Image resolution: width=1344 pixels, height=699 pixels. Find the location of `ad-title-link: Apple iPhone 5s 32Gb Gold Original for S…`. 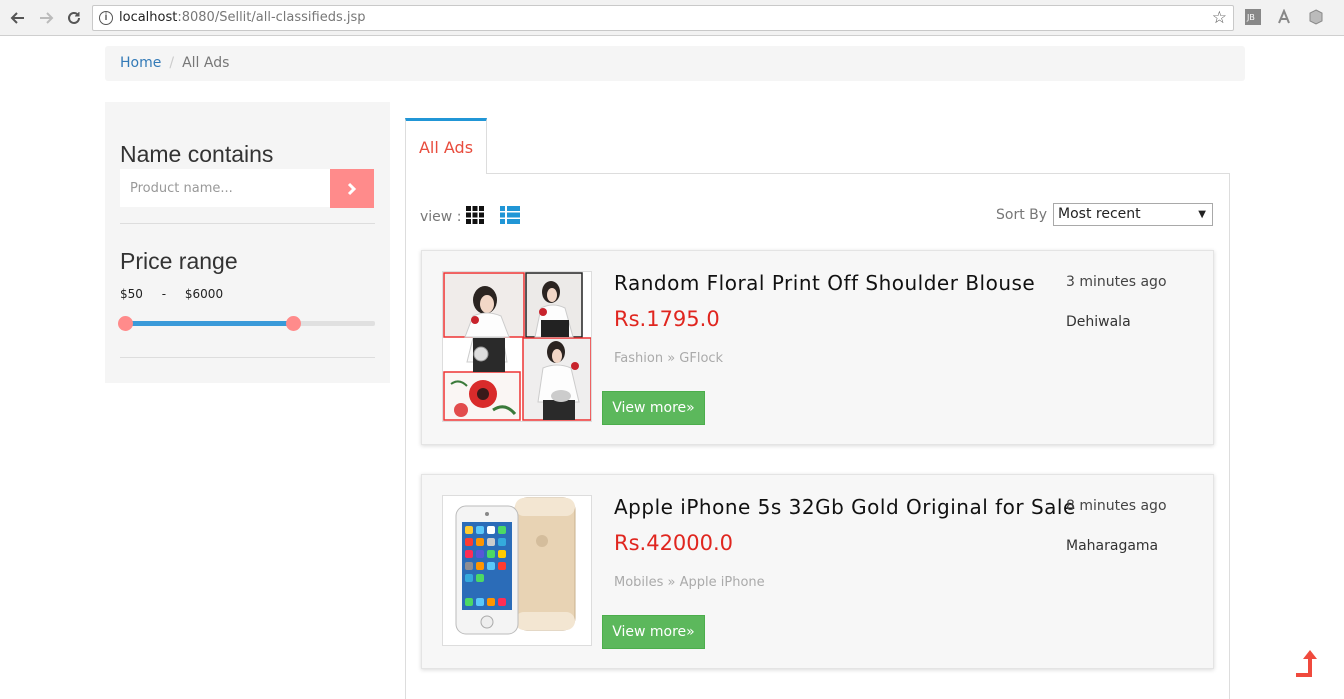

ad-title-link: Apple iPhone 5s 32Gb Gold Original for S… is located at coordinates (845, 507).